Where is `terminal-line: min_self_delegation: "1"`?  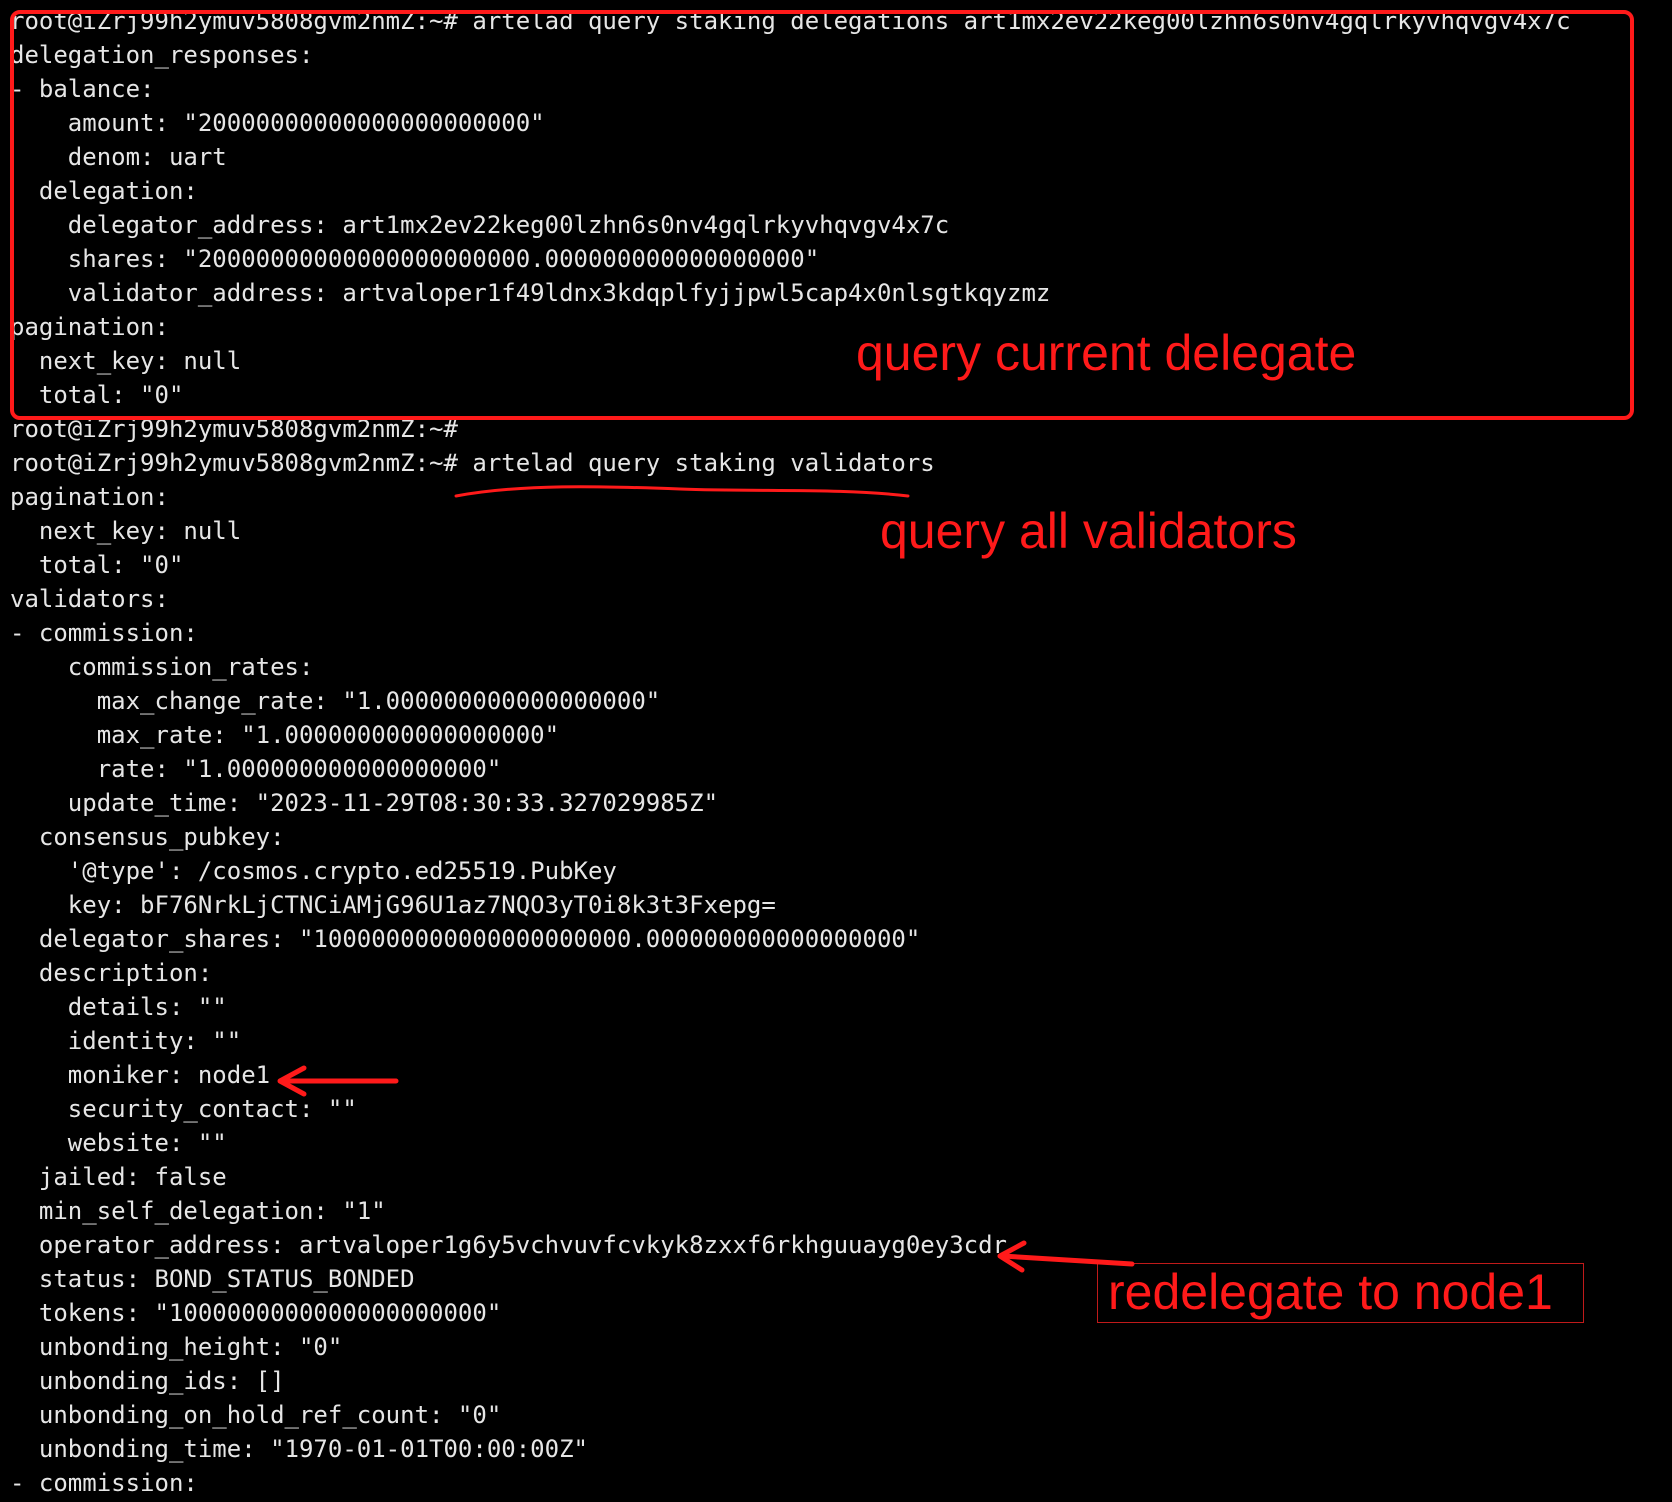
terminal-line: min_self_delegation: "1" is located at coordinates (198, 1211).